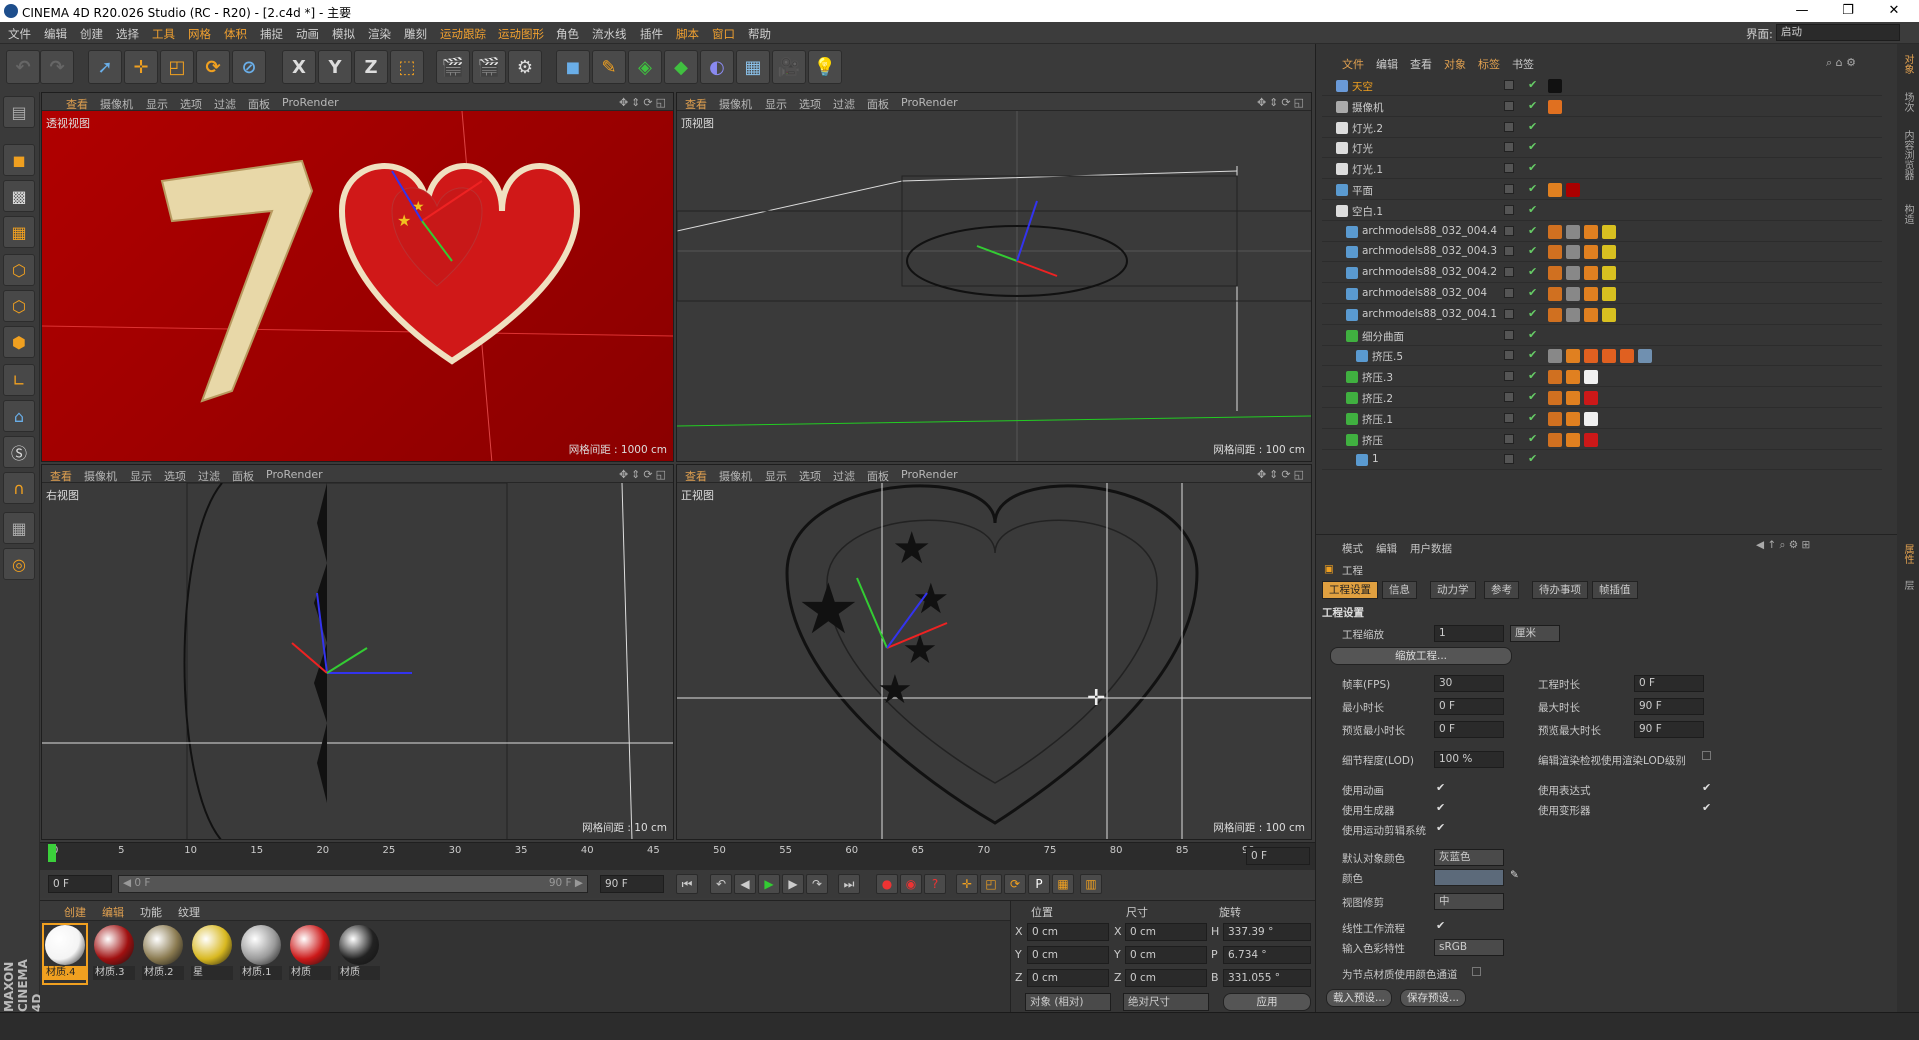 This screenshot has height=1040, width=1919. I want to click on scale-unit-select: 厘米, so click(1535, 633).